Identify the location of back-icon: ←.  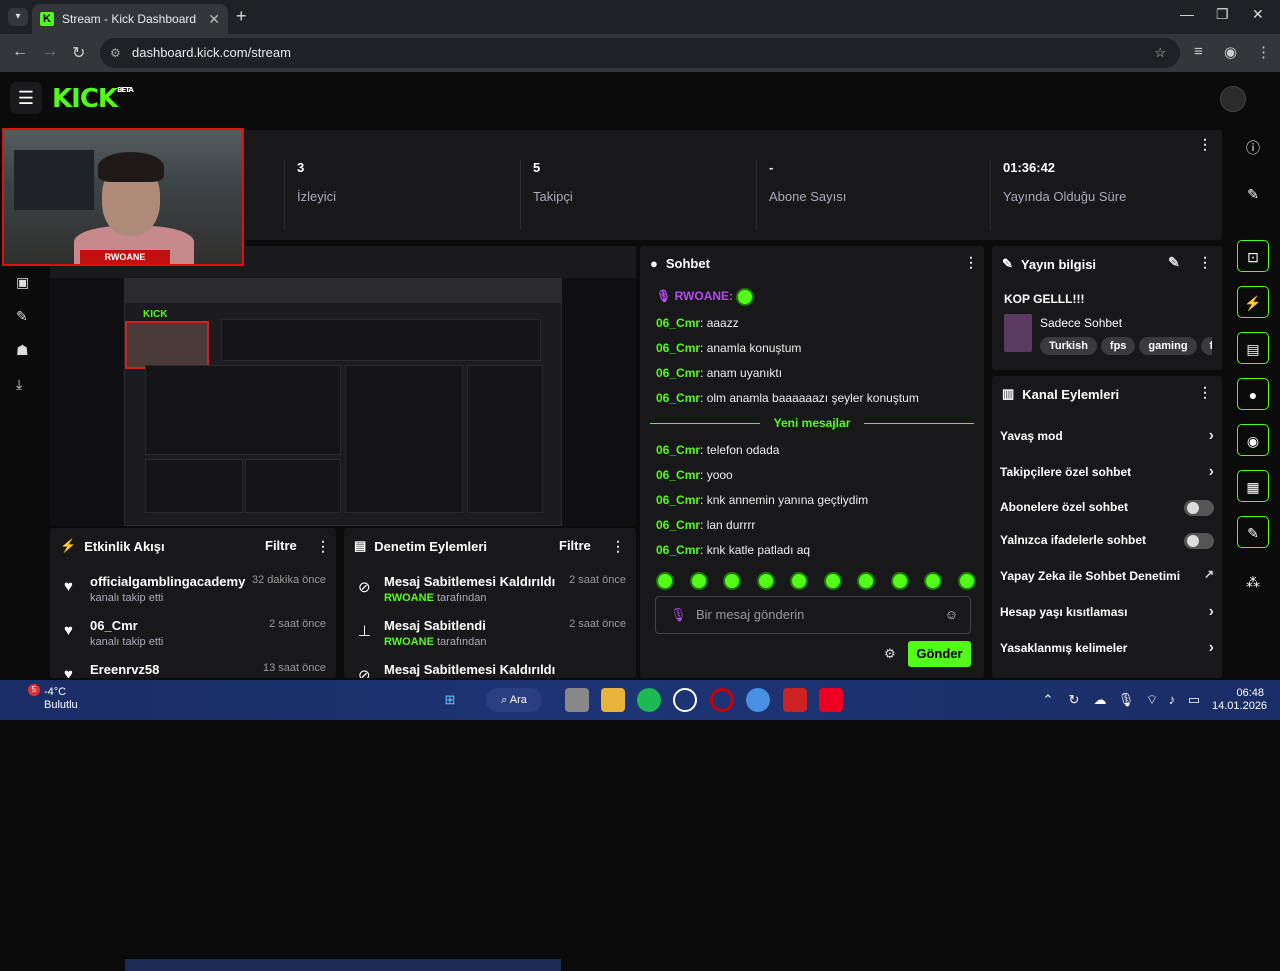
(20, 52).